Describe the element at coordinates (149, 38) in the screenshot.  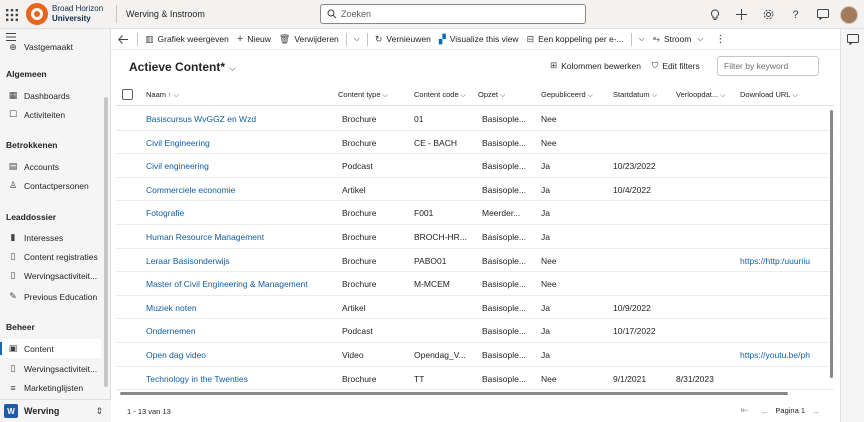
I see `chart-icon: ▥` at that location.